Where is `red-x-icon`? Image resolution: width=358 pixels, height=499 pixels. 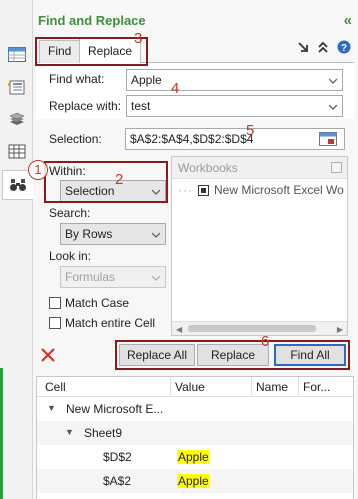 red-x-icon is located at coordinates (48, 355).